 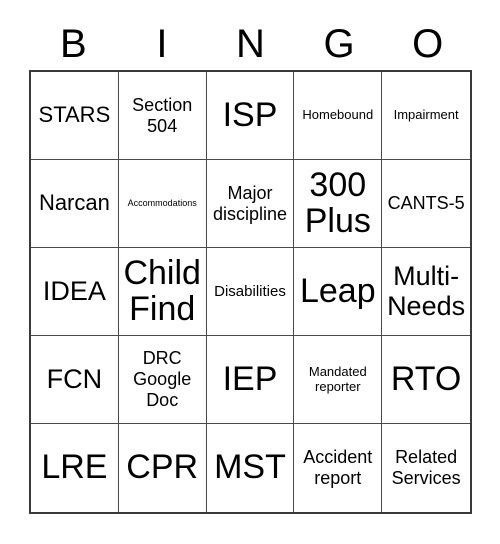 I want to click on bingo-cell-o5: Related Services, so click(x=426, y=468).